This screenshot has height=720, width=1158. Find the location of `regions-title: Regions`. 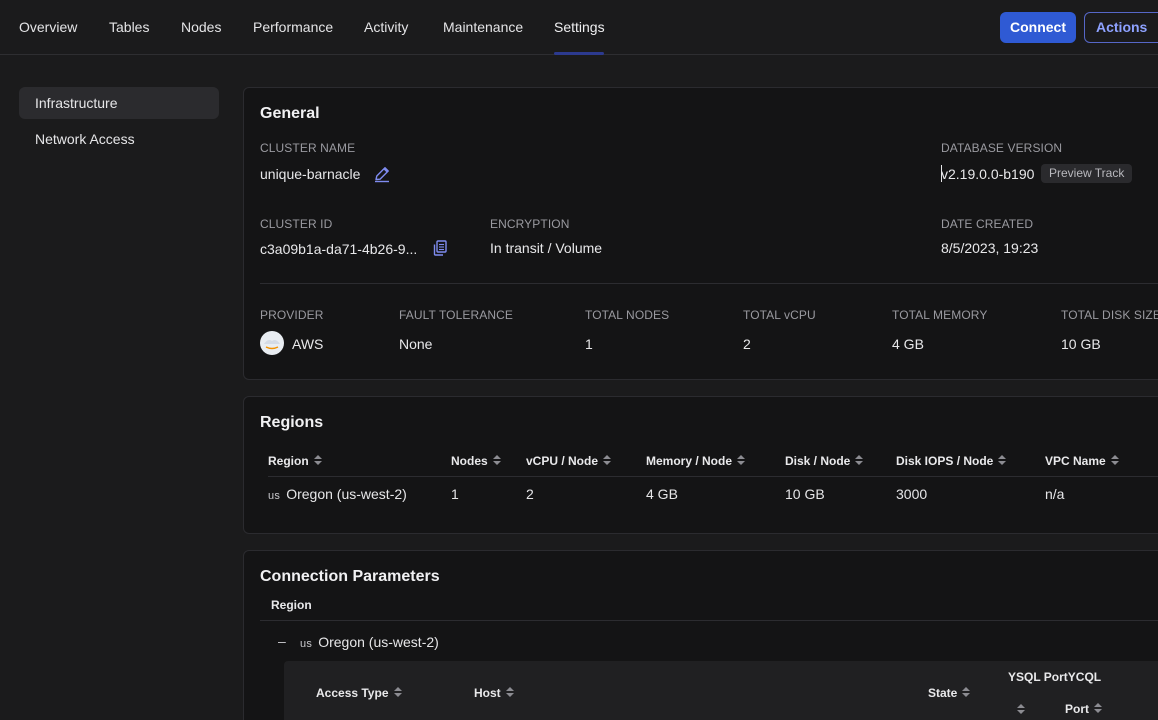

regions-title: Regions is located at coordinates (292, 422).